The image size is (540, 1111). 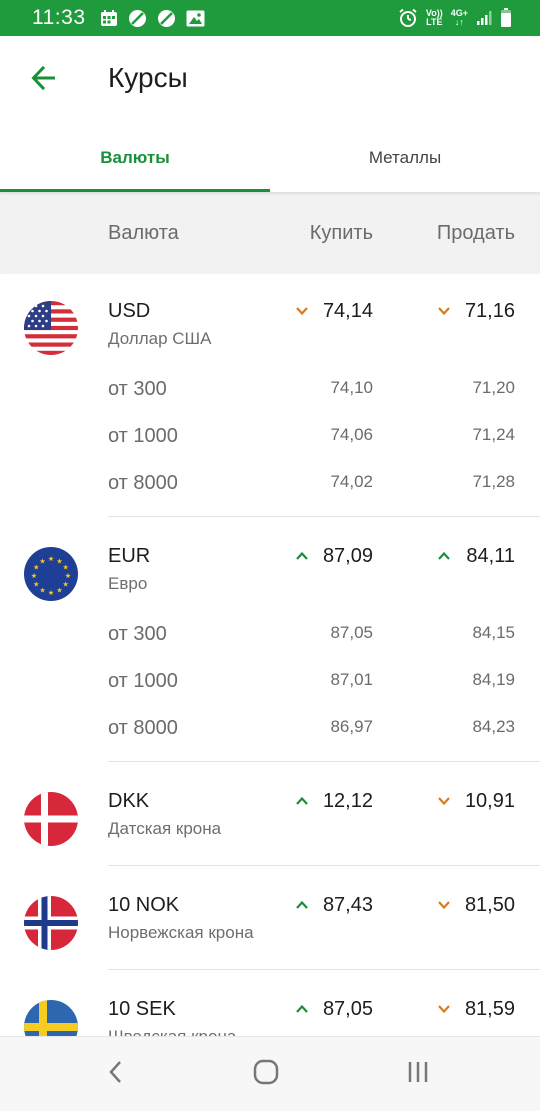 I want to click on tier-sell: 84,23, so click(x=493, y=726).